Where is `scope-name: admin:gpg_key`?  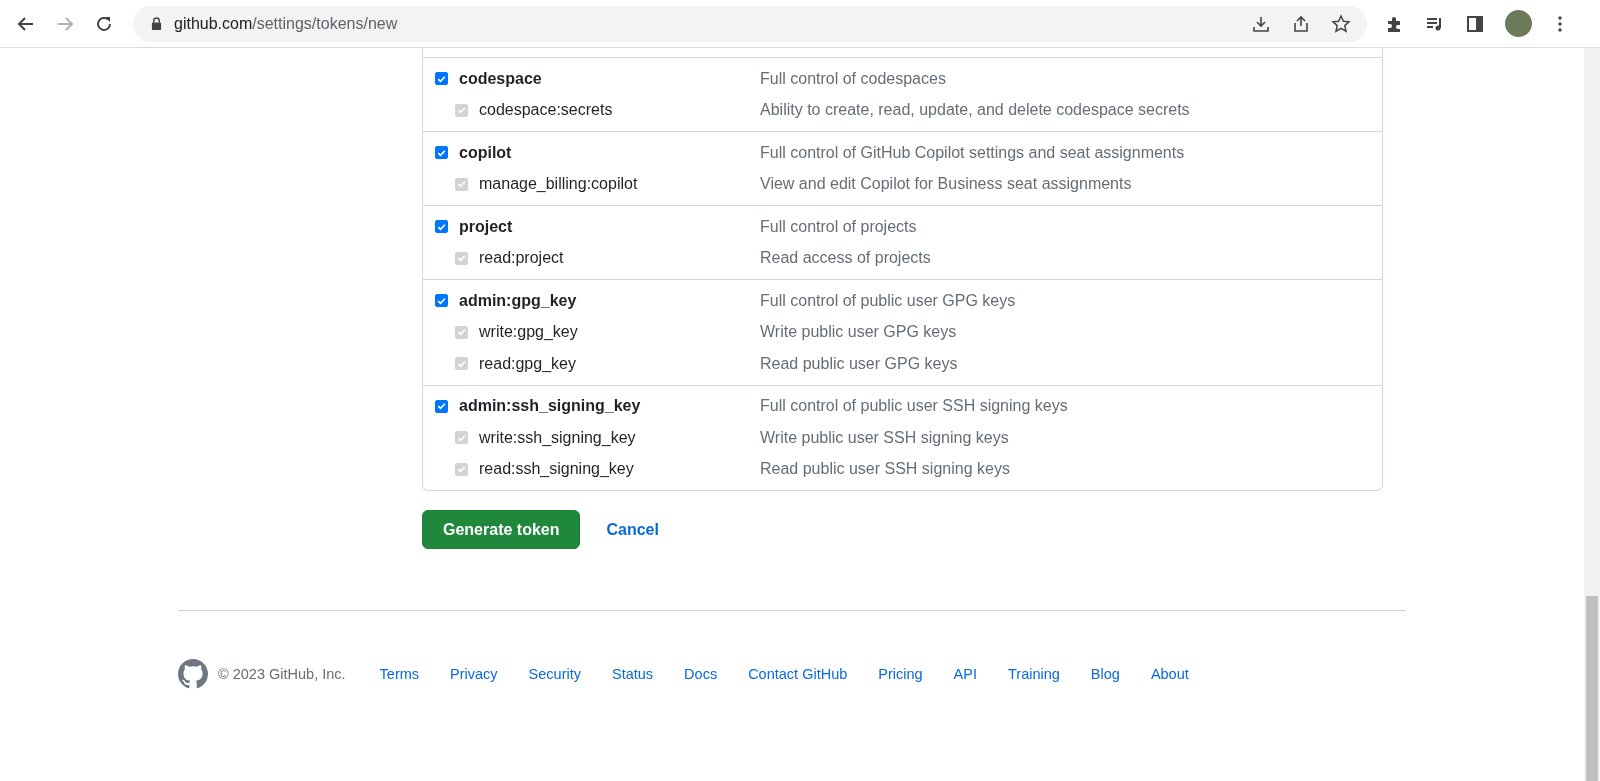 scope-name: admin:gpg_key is located at coordinates (518, 300).